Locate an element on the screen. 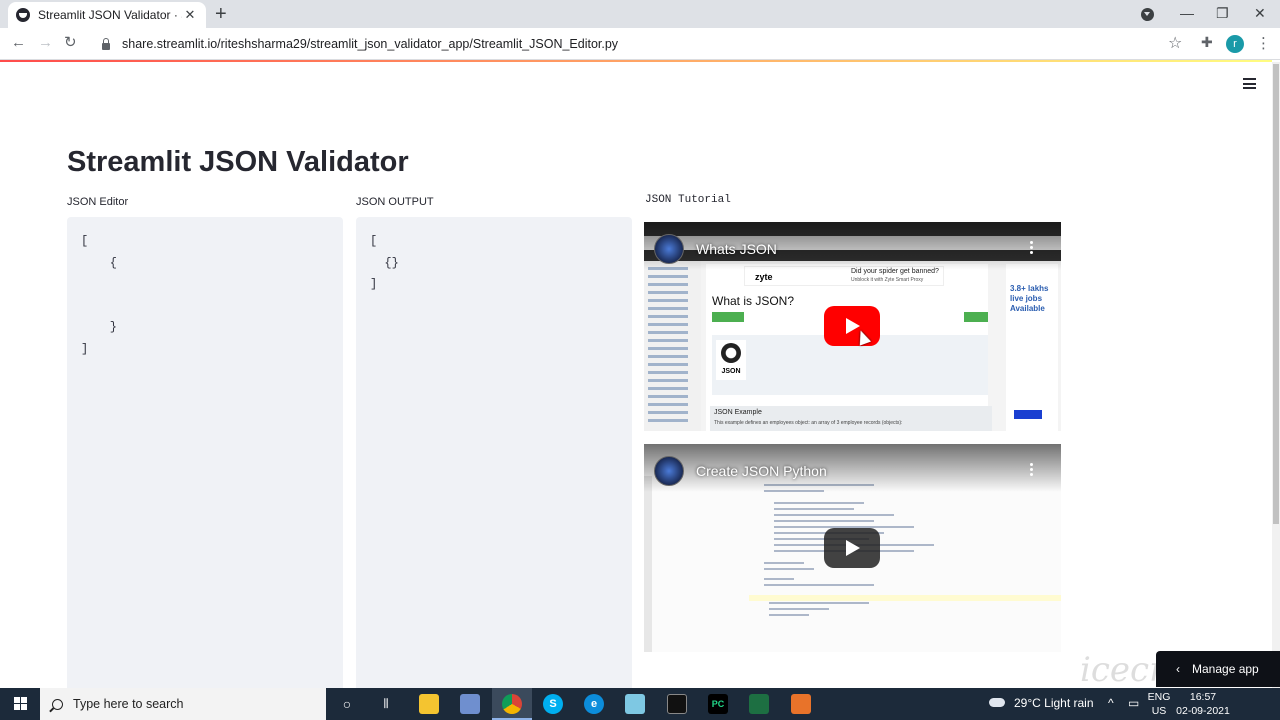  video-title-bar: Whats JSON is located at coordinates (715, 249).